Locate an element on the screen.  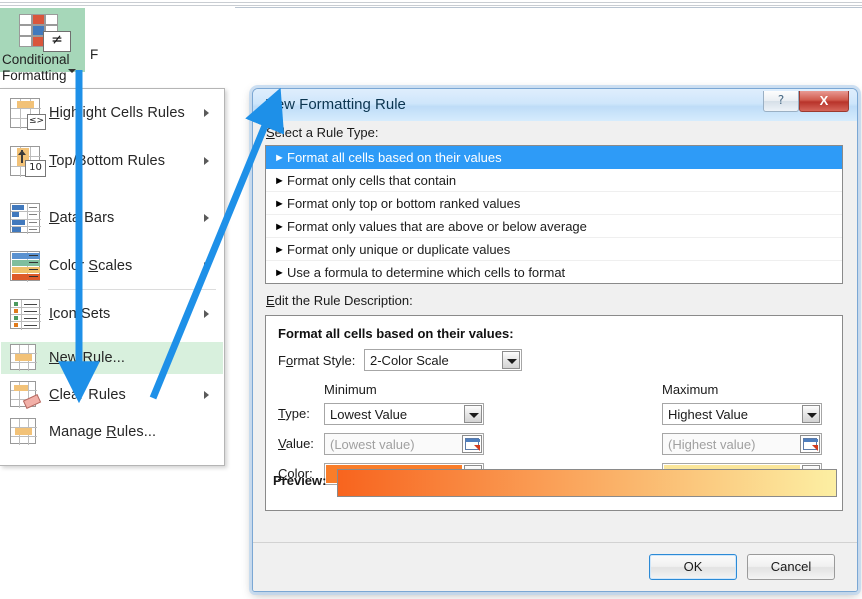
menu-item-highlight-cells-rules: ≤> Highlight Cells Rules is located at coordinates (112, 113).